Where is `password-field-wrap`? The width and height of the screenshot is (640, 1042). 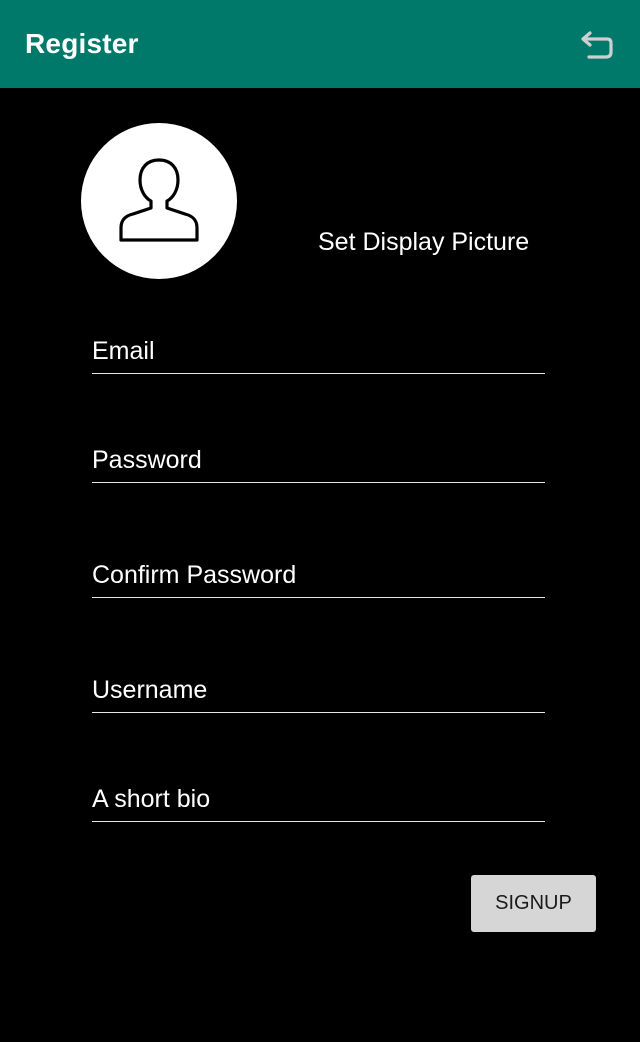 password-field-wrap is located at coordinates (318, 458).